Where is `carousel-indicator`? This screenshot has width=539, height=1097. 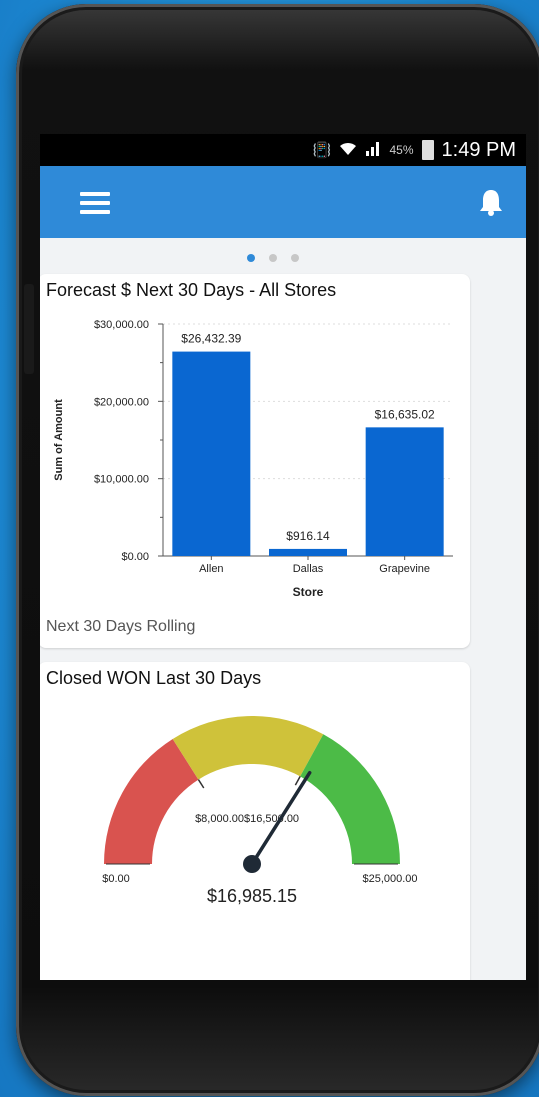
carousel-indicator is located at coordinates (283, 258).